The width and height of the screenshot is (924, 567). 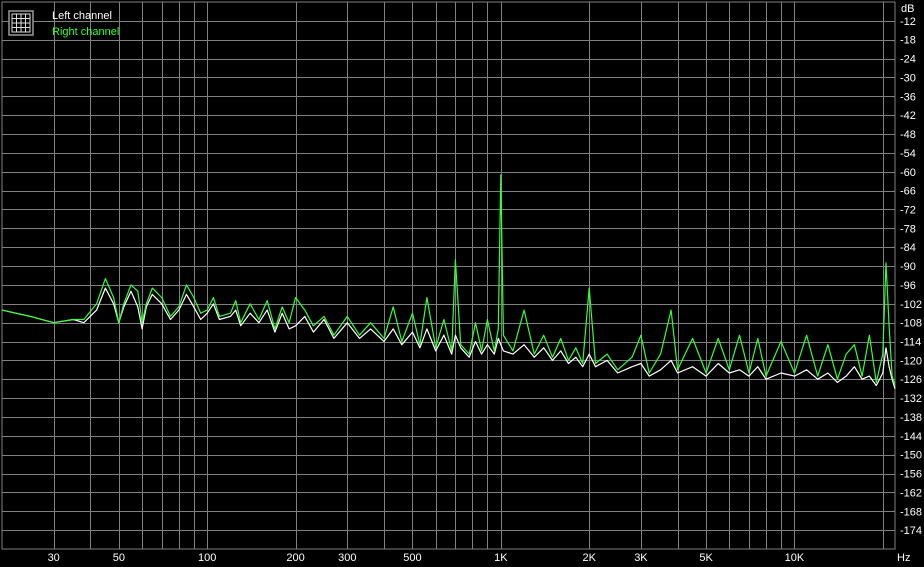 I want to click on x-tick-label: 1K, so click(x=501, y=558).